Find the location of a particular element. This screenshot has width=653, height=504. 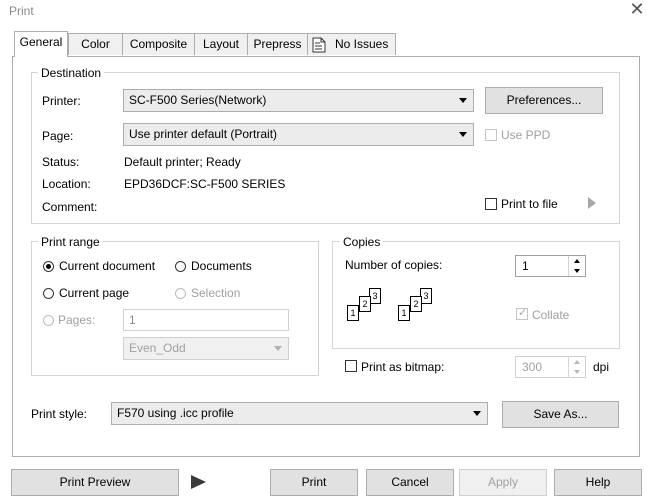

tab-label: General is located at coordinates (41, 42).